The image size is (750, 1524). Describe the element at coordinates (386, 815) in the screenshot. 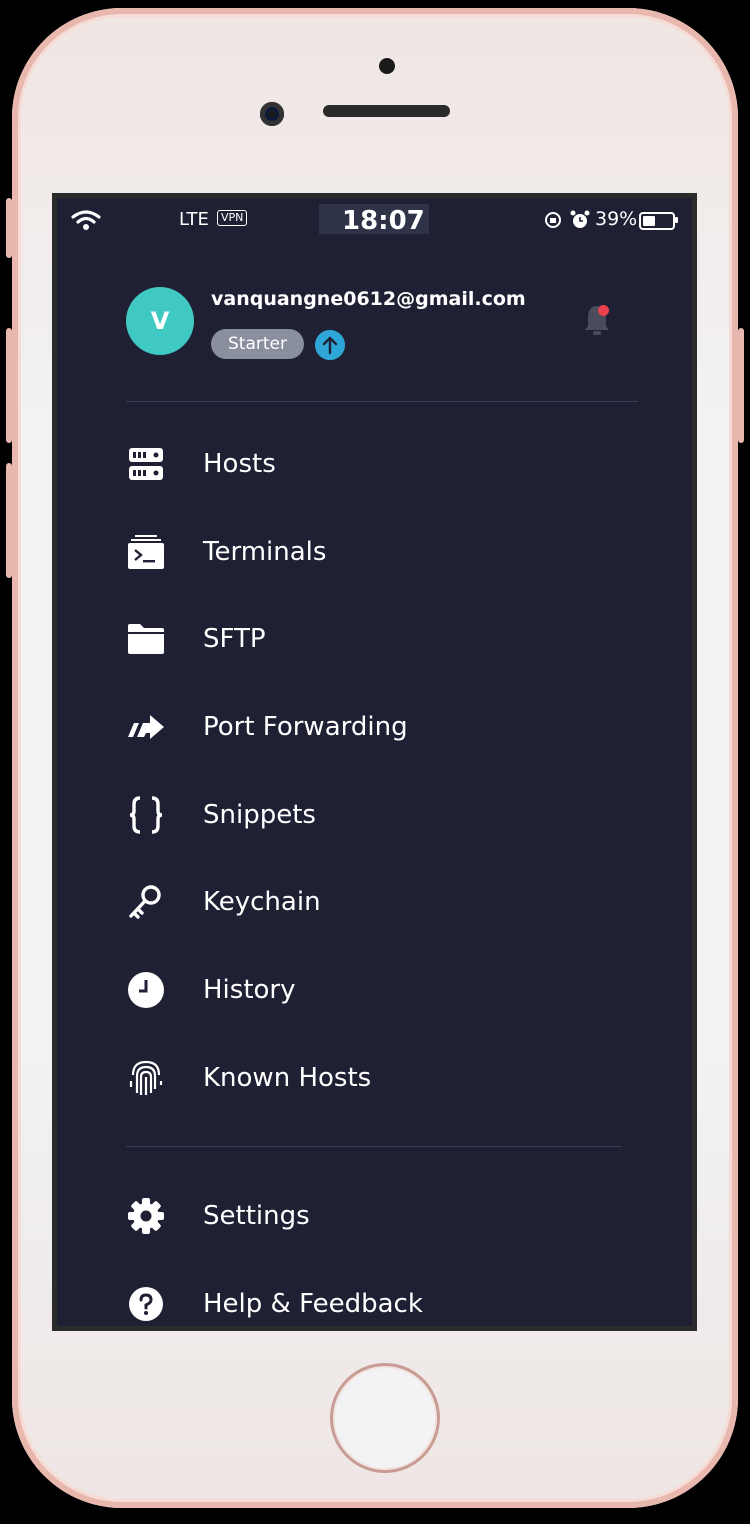

I see `menu-item-snippets: Snippets` at that location.